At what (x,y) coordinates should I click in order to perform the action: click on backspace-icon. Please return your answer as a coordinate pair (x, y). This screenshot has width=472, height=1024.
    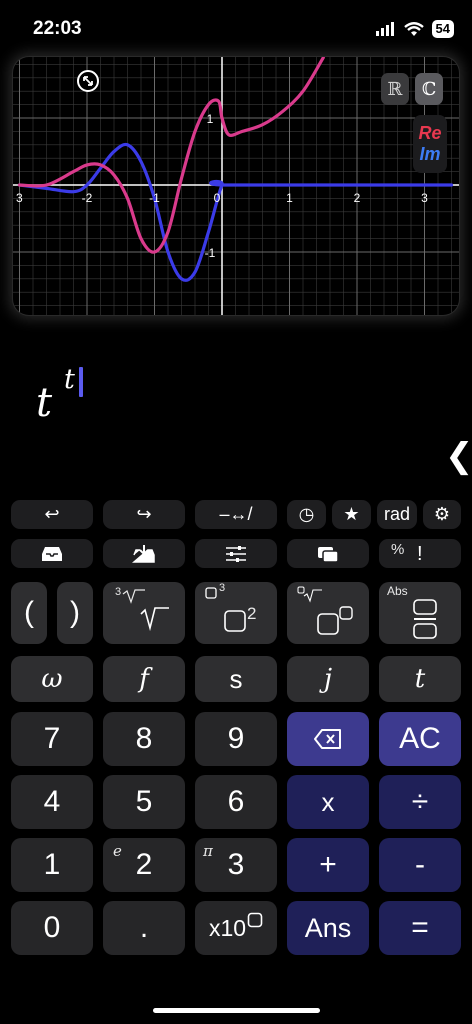
    Looking at the image, I should click on (327, 739).